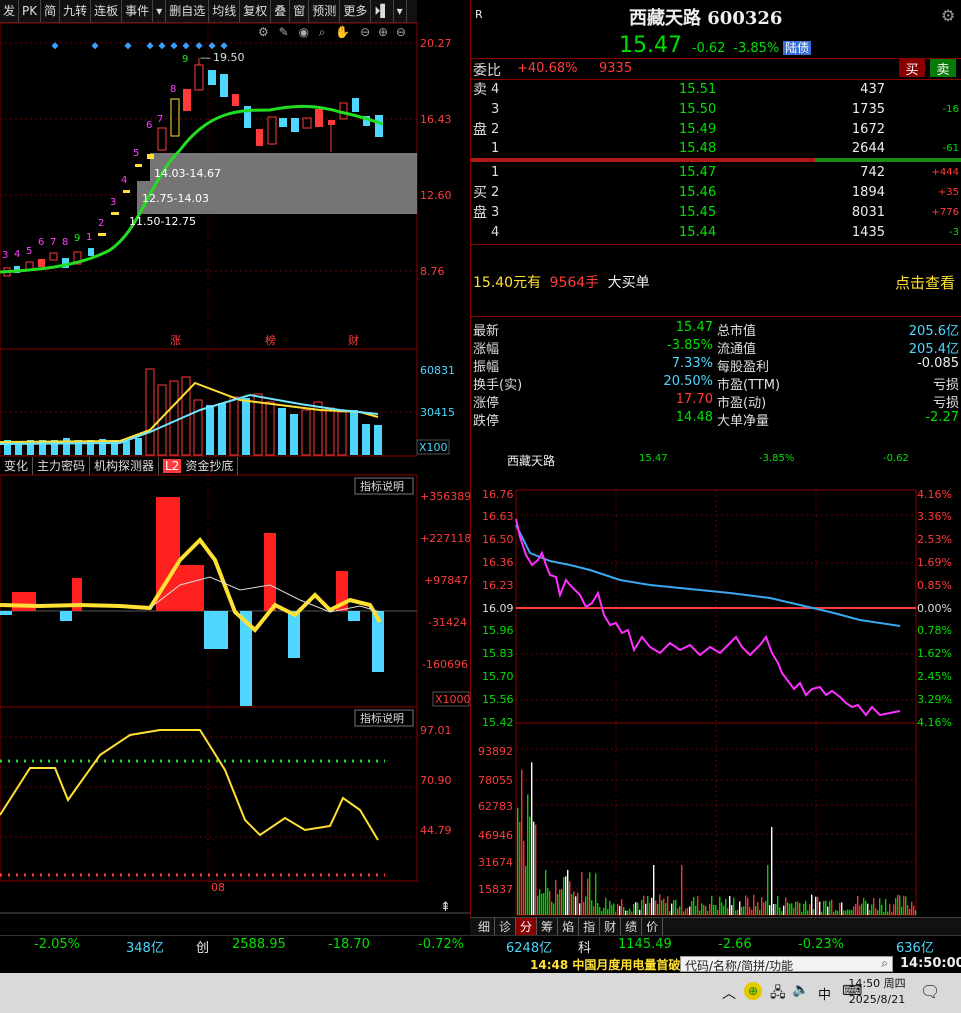 The image size is (961, 1013). Describe the element at coordinates (65, 242) in the screenshot. I see `count-label: 8` at that location.